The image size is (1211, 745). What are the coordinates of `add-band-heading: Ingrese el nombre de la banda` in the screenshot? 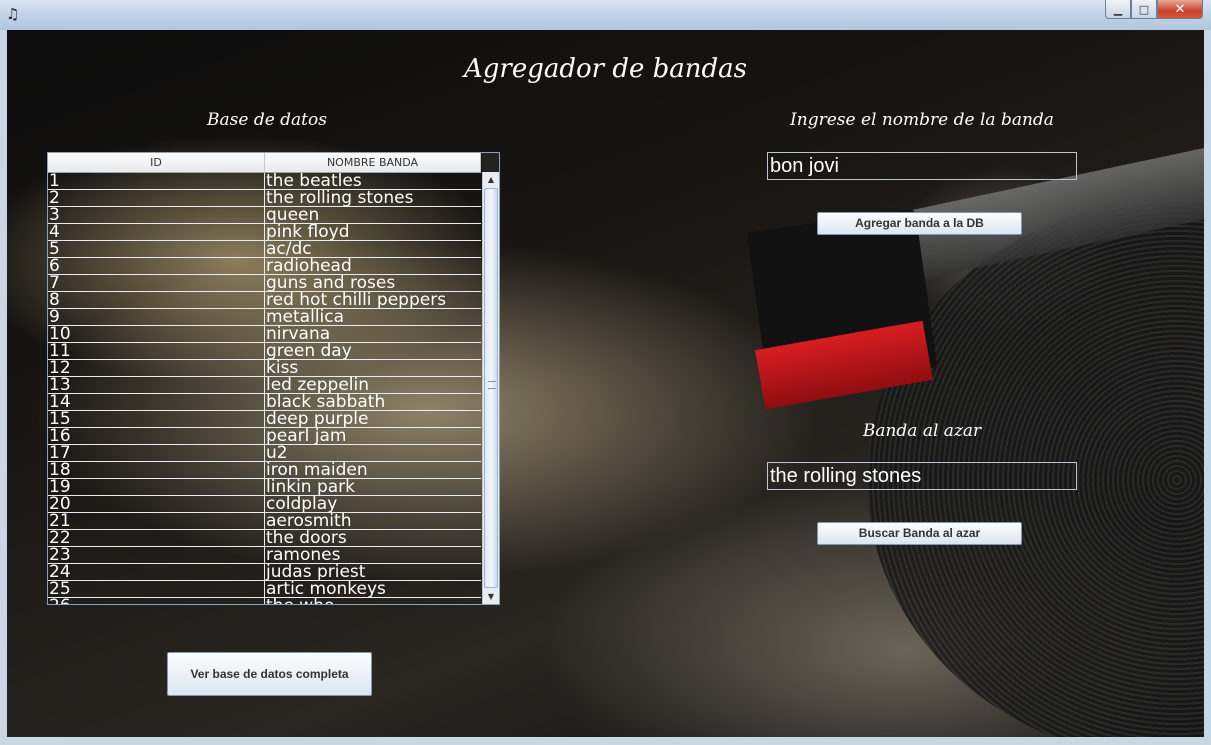 It's located at (922, 120).